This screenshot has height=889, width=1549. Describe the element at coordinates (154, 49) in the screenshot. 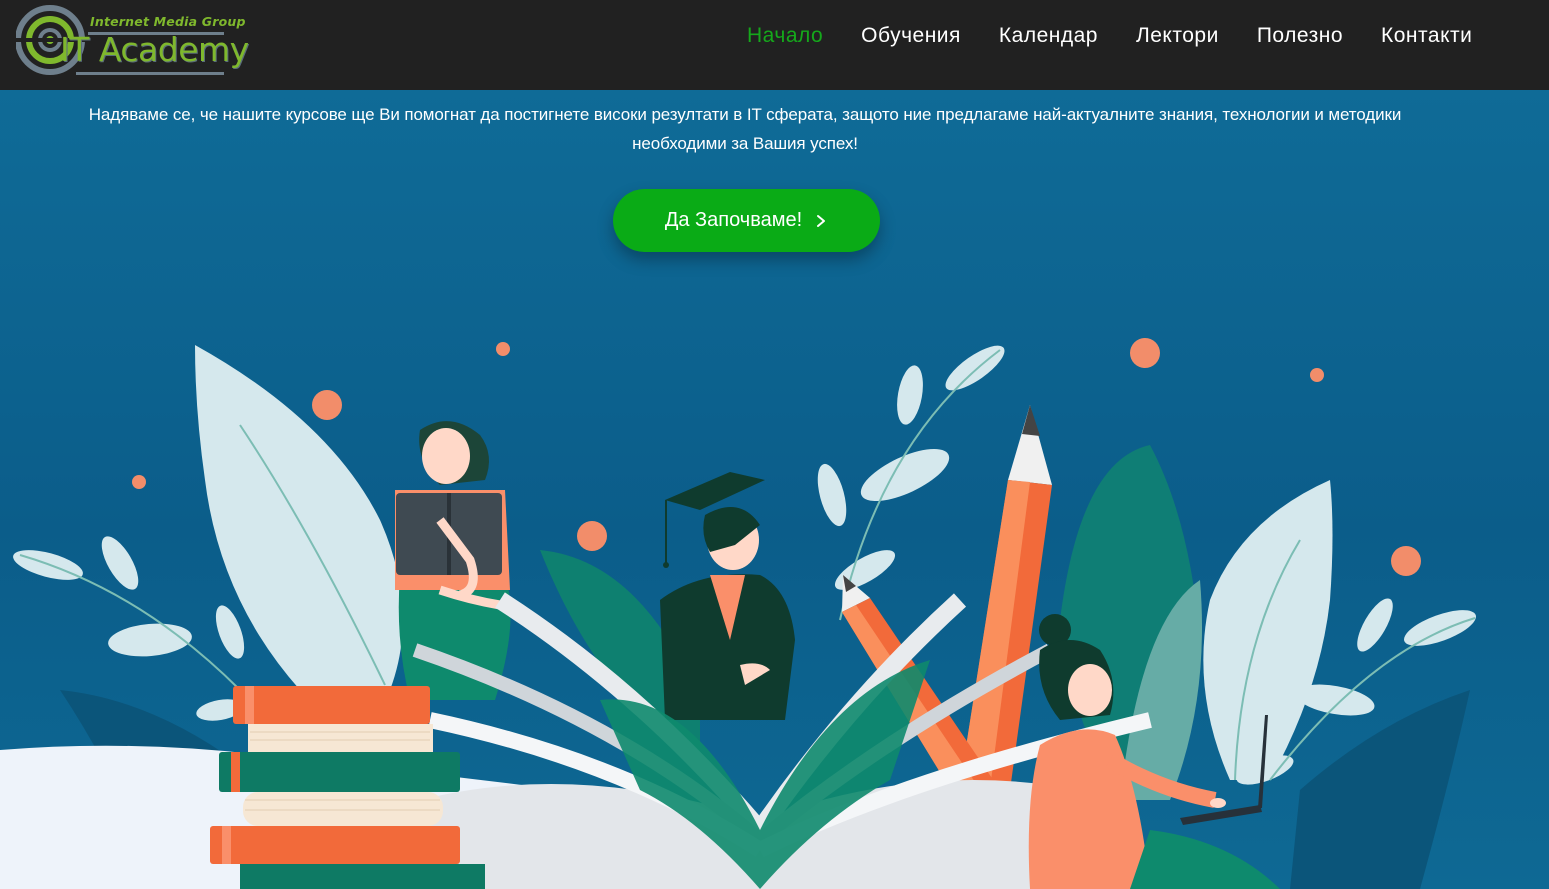

I see `logo-name: IT Academy` at that location.